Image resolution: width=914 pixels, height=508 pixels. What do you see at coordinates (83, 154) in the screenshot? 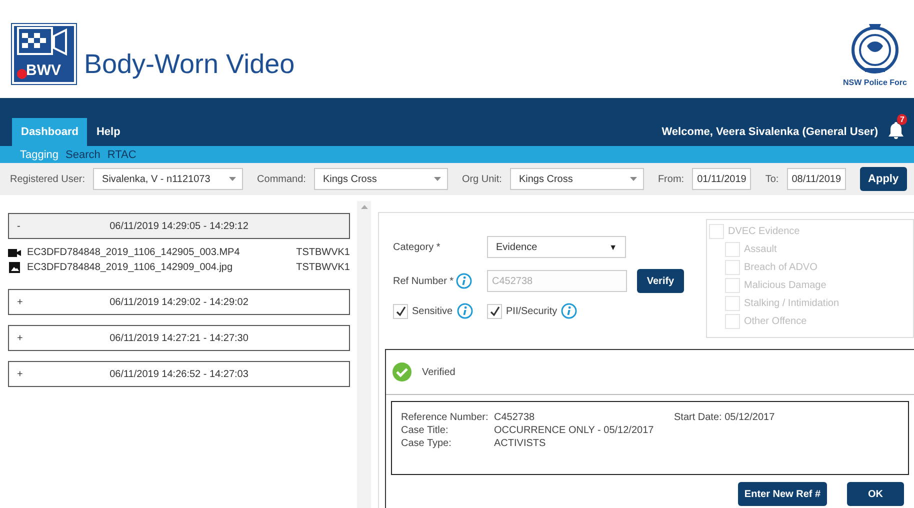
I see `sub-tab: Search` at bounding box center [83, 154].